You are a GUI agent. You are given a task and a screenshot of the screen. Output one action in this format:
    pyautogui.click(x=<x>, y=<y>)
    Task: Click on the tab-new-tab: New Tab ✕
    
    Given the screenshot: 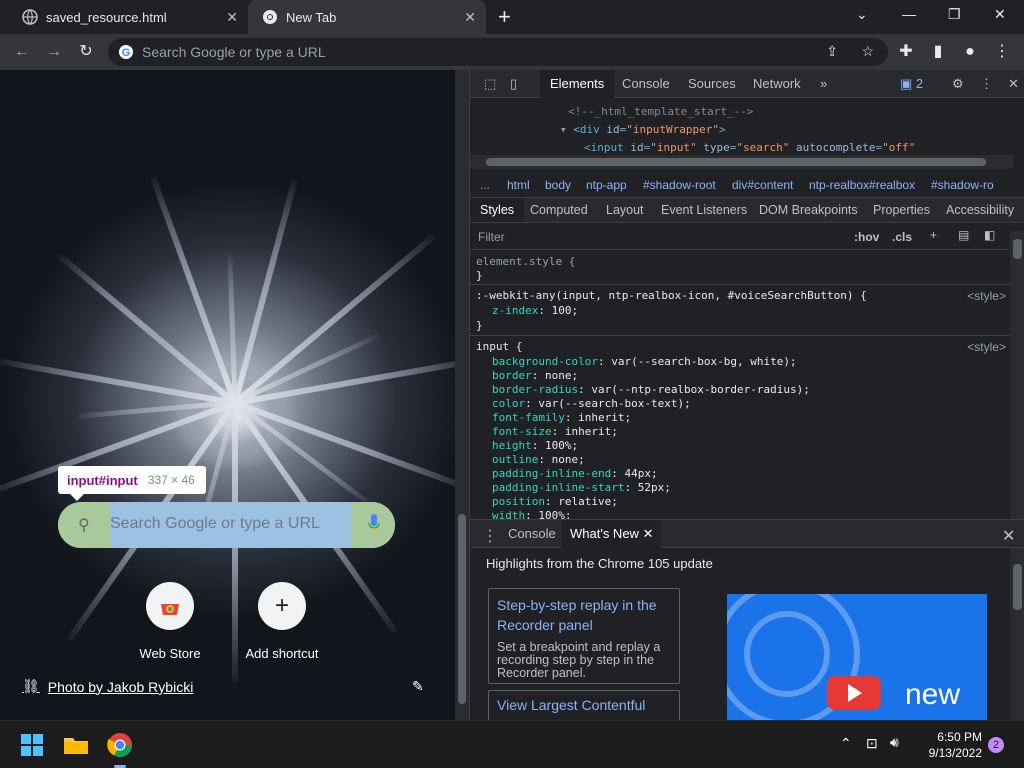 What is the action you would take?
    pyautogui.click(x=367, y=17)
    